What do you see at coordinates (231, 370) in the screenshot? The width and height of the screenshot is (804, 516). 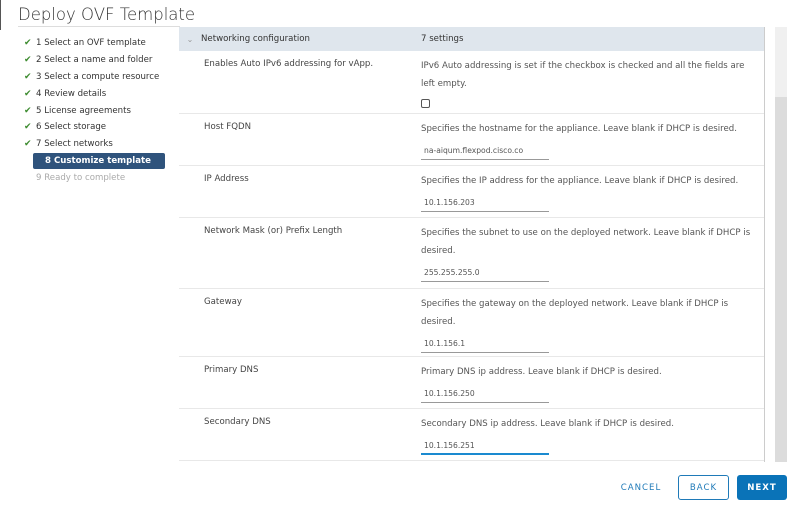 I see `setting-label: Primary DNS` at bounding box center [231, 370].